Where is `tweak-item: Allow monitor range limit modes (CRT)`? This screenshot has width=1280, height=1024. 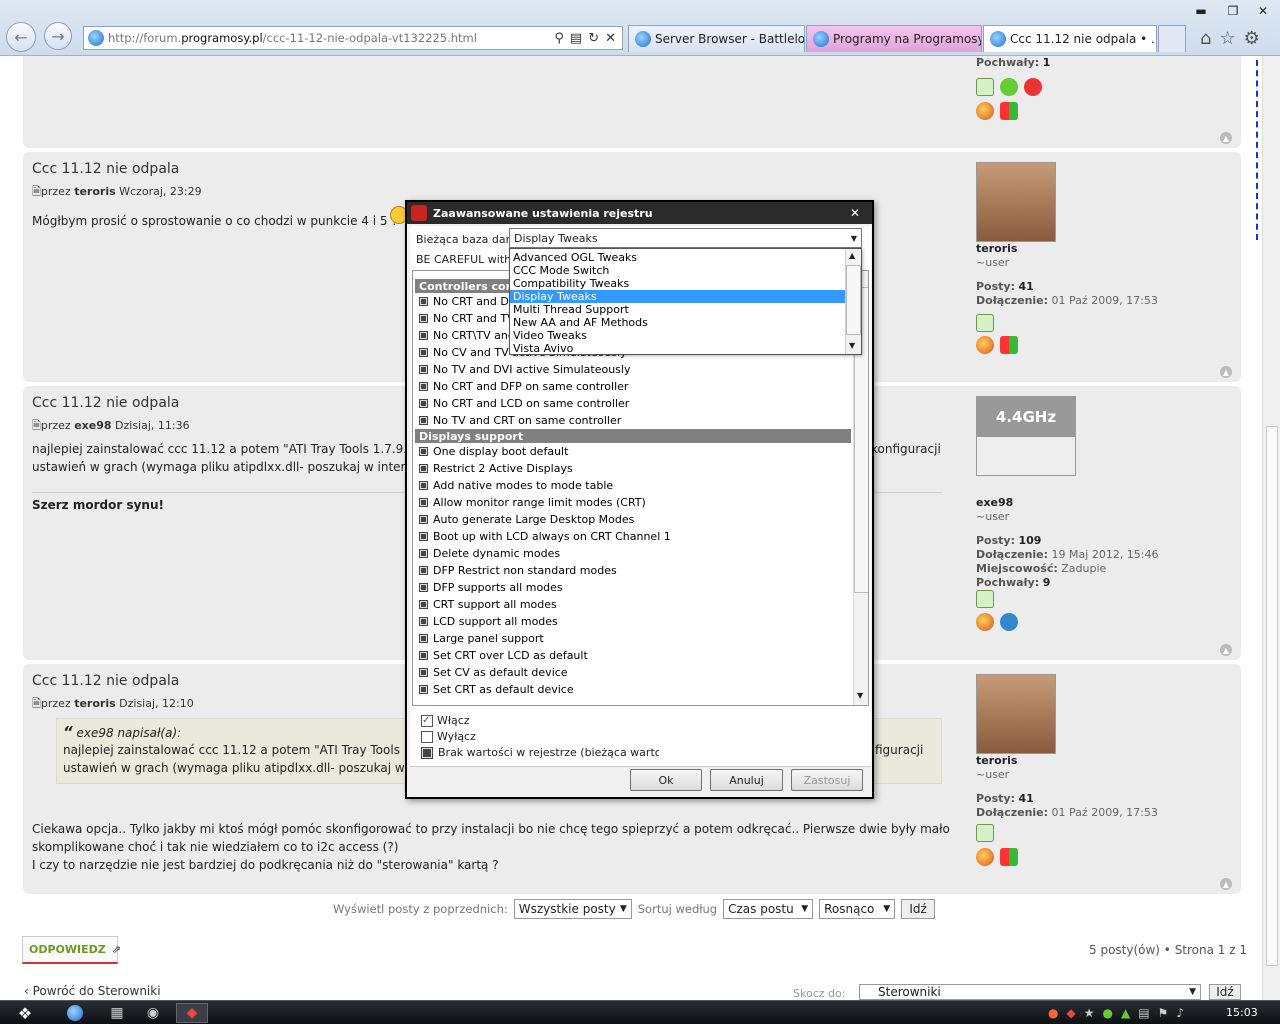 tweak-item: Allow monitor range limit modes (CRT) is located at coordinates (633, 502).